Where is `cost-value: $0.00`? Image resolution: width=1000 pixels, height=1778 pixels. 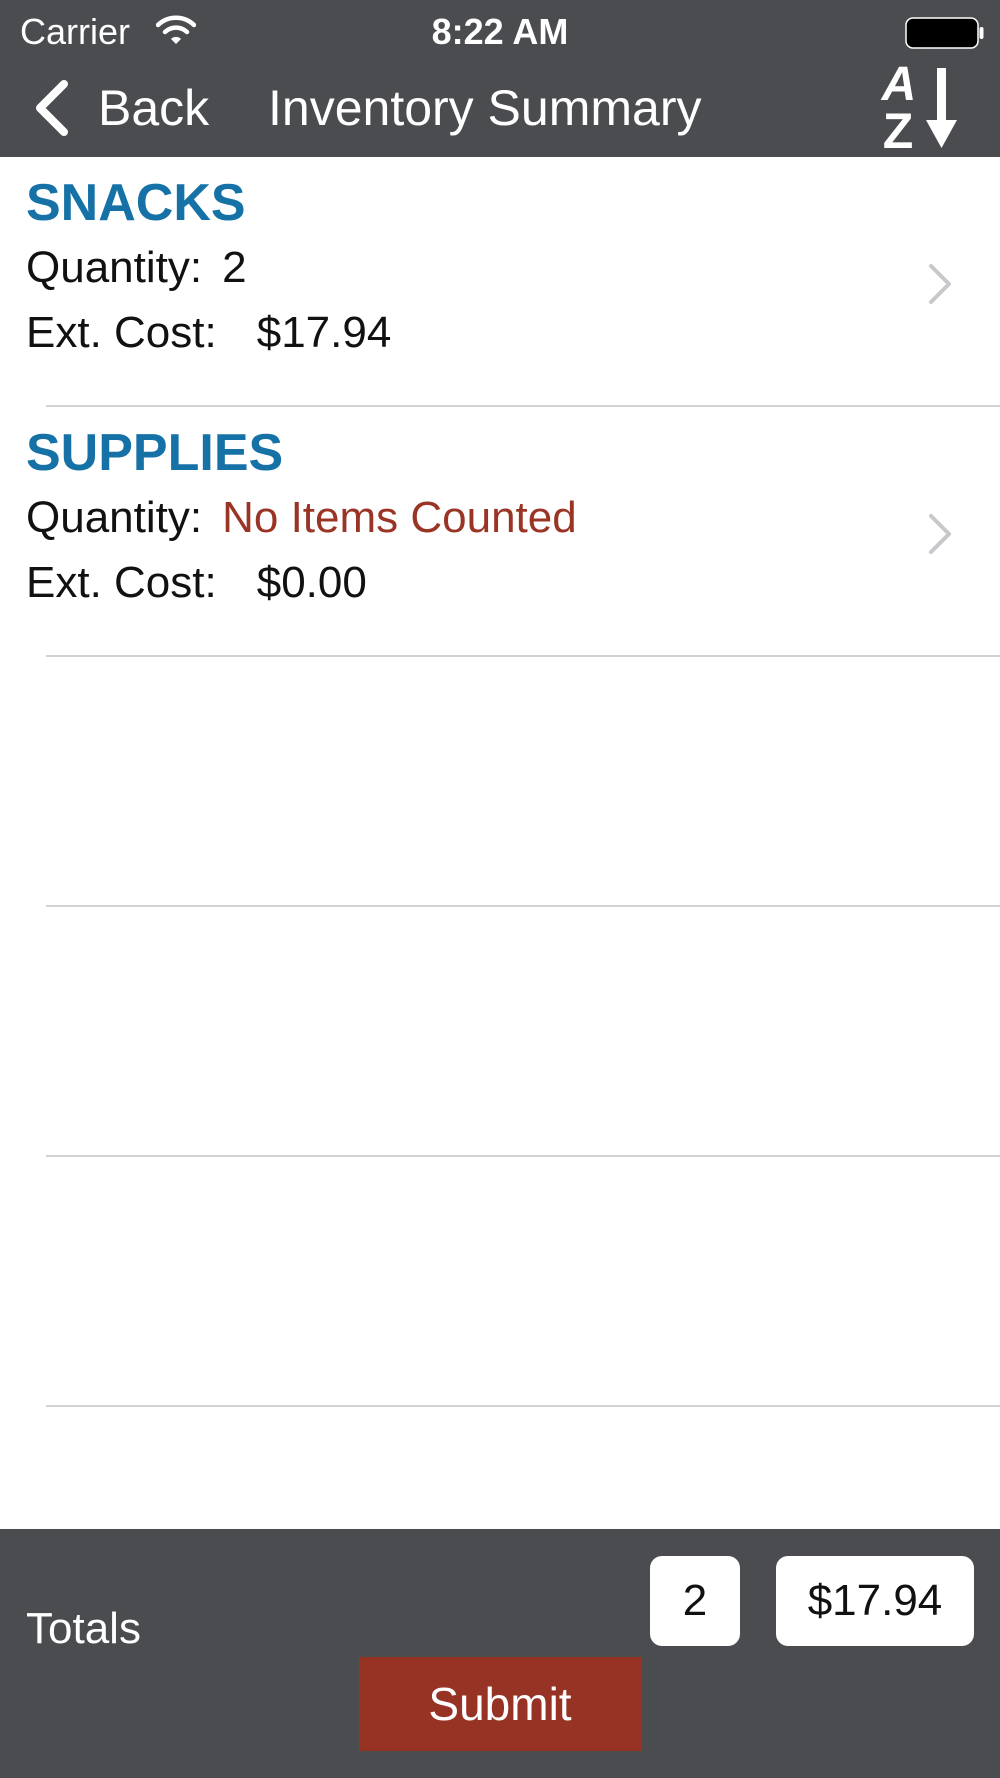
cost-value: $0.00 is located at coordinates (311, 582).